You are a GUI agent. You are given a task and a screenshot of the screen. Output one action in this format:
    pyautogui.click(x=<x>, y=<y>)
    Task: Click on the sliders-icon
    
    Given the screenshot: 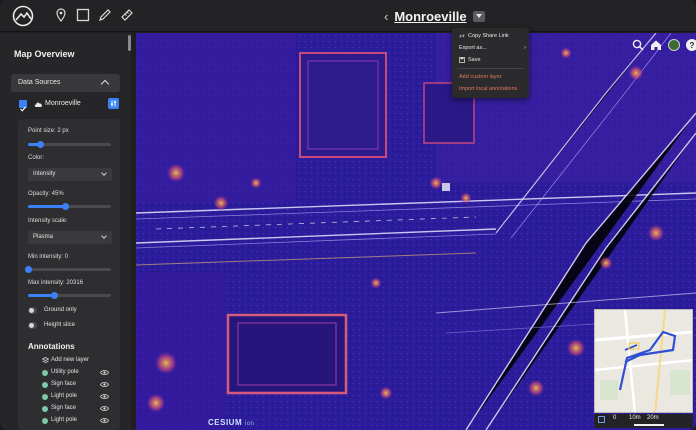 What is the action you would take?
    pyautogui.click(x=113, y=103)
    